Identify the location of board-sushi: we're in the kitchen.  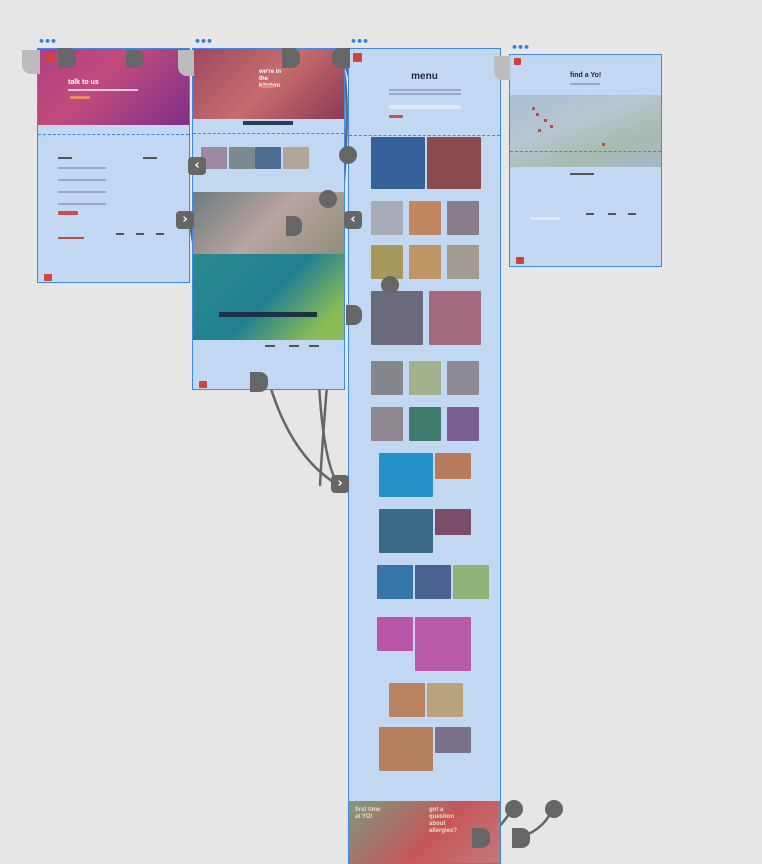
(268, 219).